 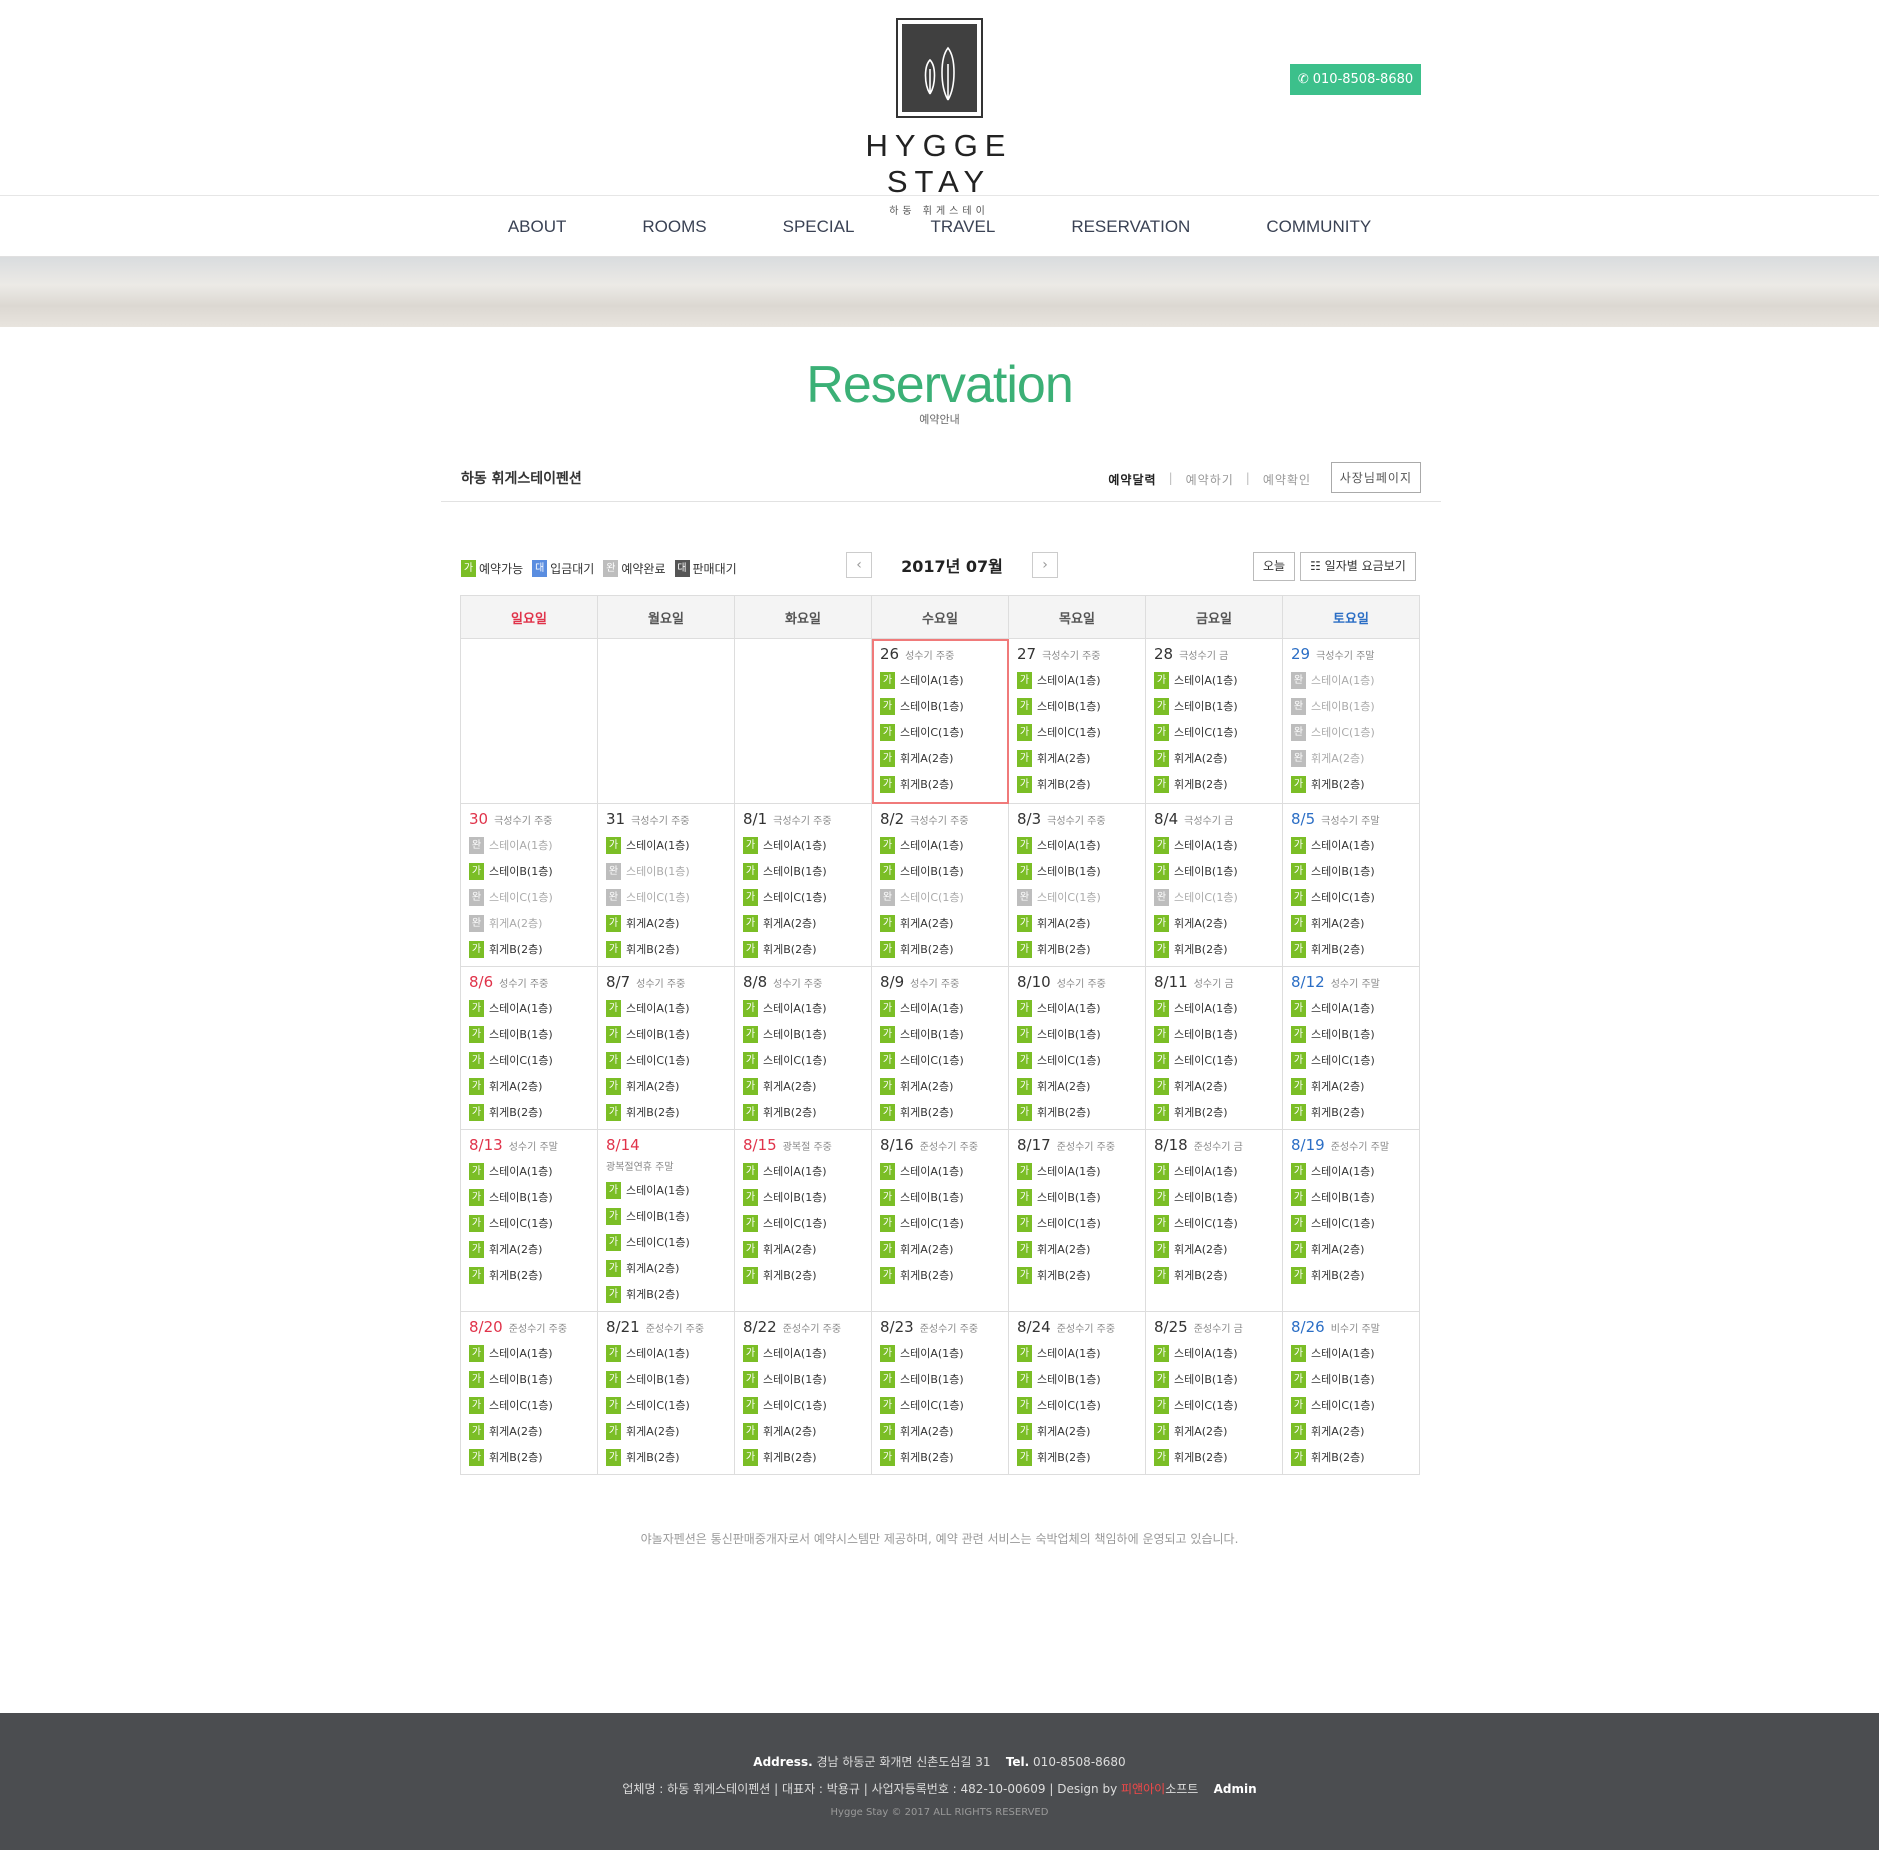 What do you see at coordinates (1355, 79) in the screenshot?
I see `phone-button: ✆ 010-8508-8680` at bounding box center [1355, 79].